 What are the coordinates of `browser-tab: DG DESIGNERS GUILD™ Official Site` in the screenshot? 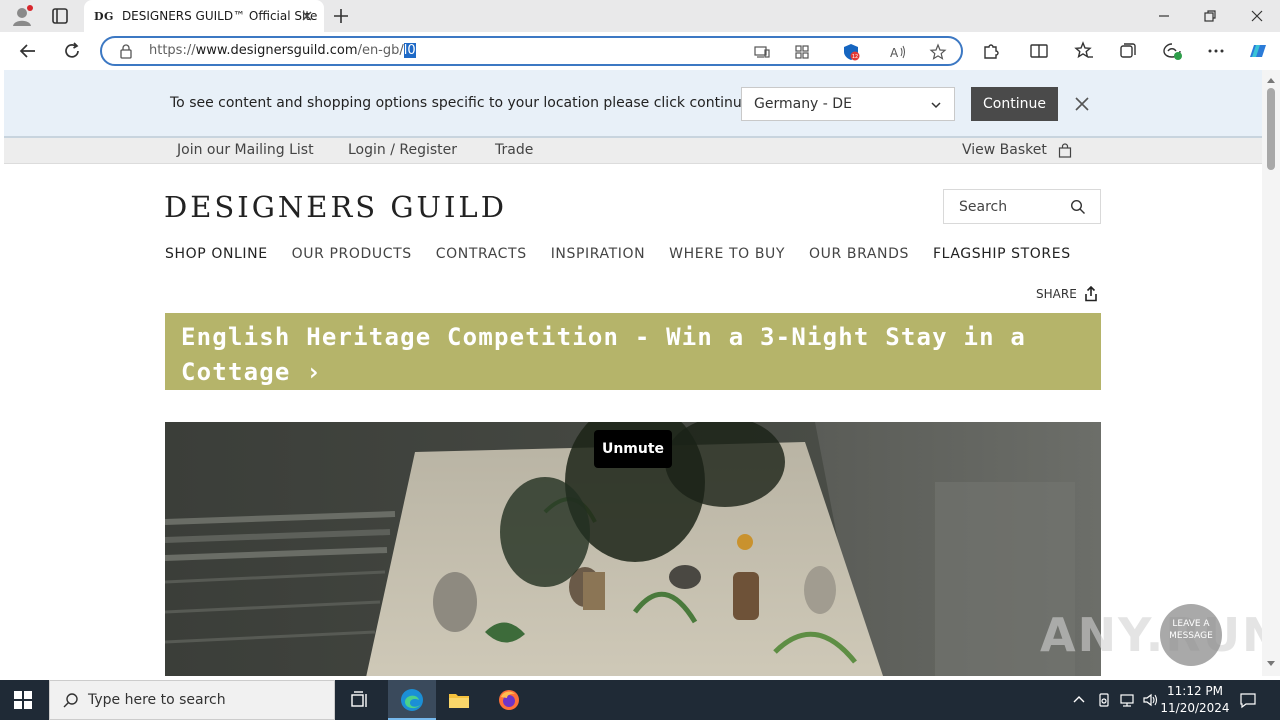 It's located at (204, 16).